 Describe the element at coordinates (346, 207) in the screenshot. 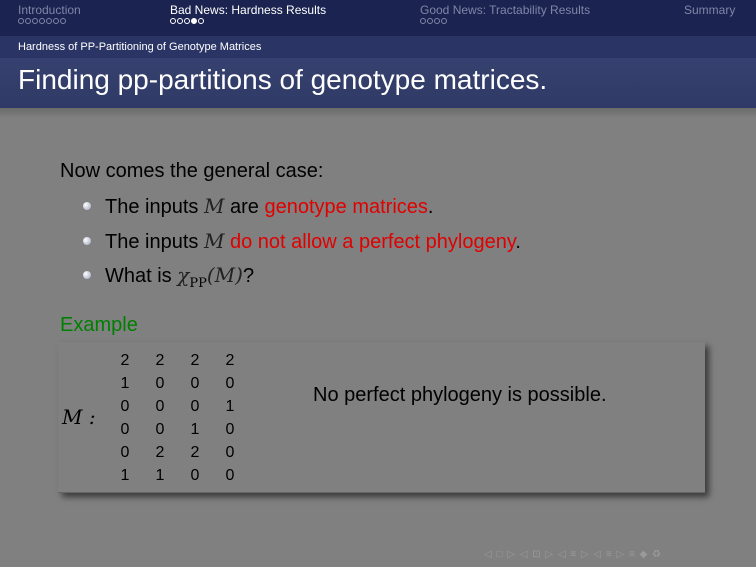

I see `bullet-item-1-highlight: genotype matrices` at that location.